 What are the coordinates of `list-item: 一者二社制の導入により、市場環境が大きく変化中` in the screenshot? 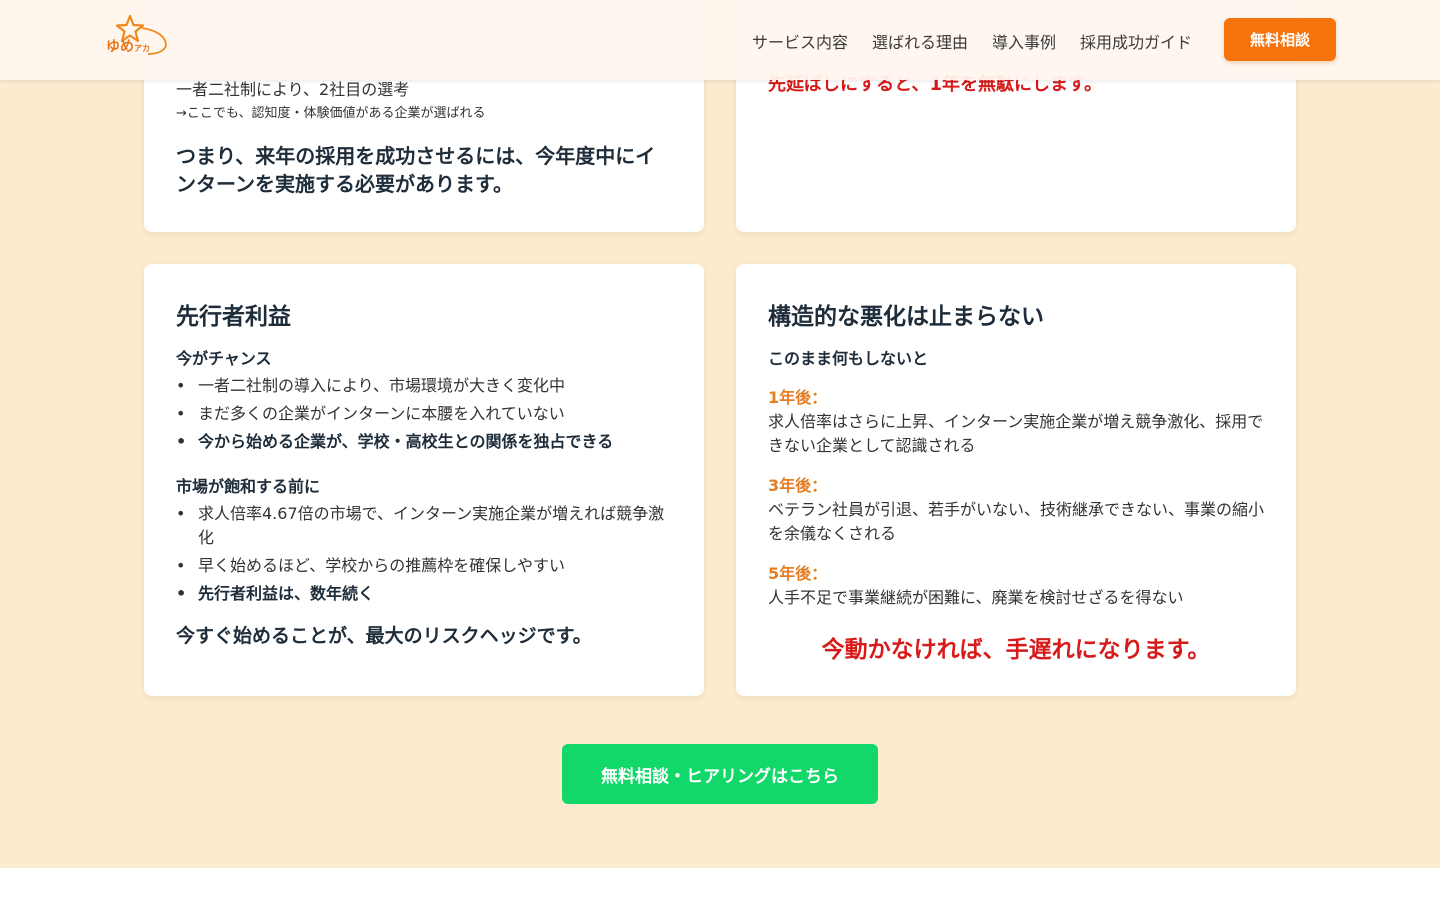 It's located at (424, 386).